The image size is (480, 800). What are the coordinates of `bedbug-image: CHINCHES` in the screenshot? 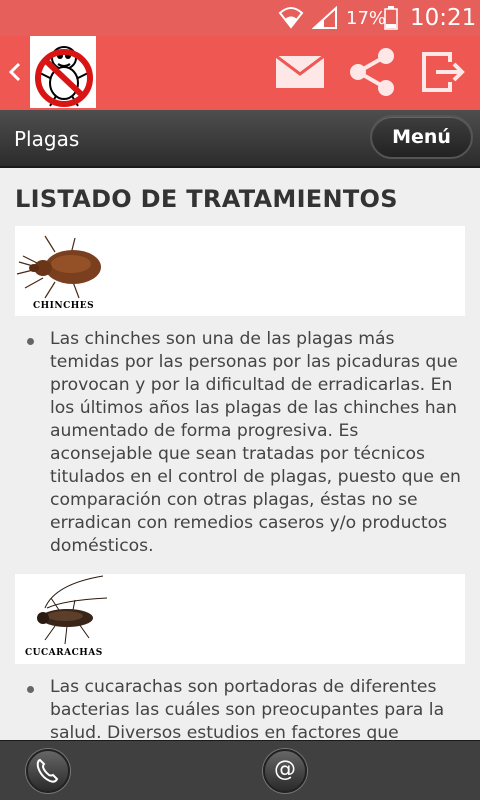 It's located at (240, 271).